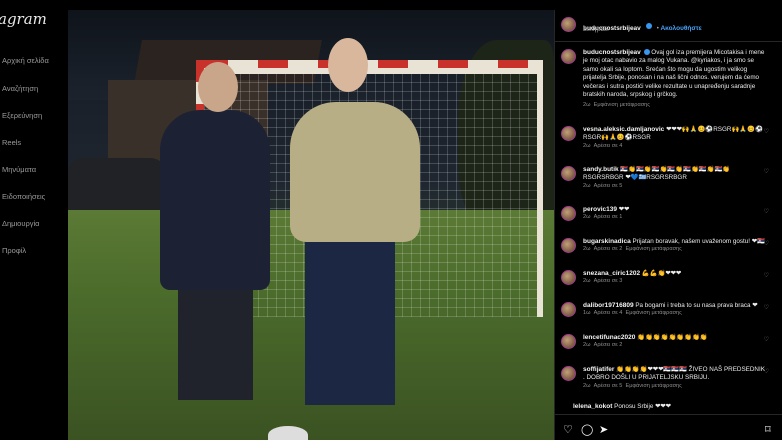 Image resolution: width=782 pixels, height=440 pixels. What do you see at coordinates (19, 169) in the screenshot?
I see `nav-item-messages: Μηνύματα` at bounding box center [19, 169].